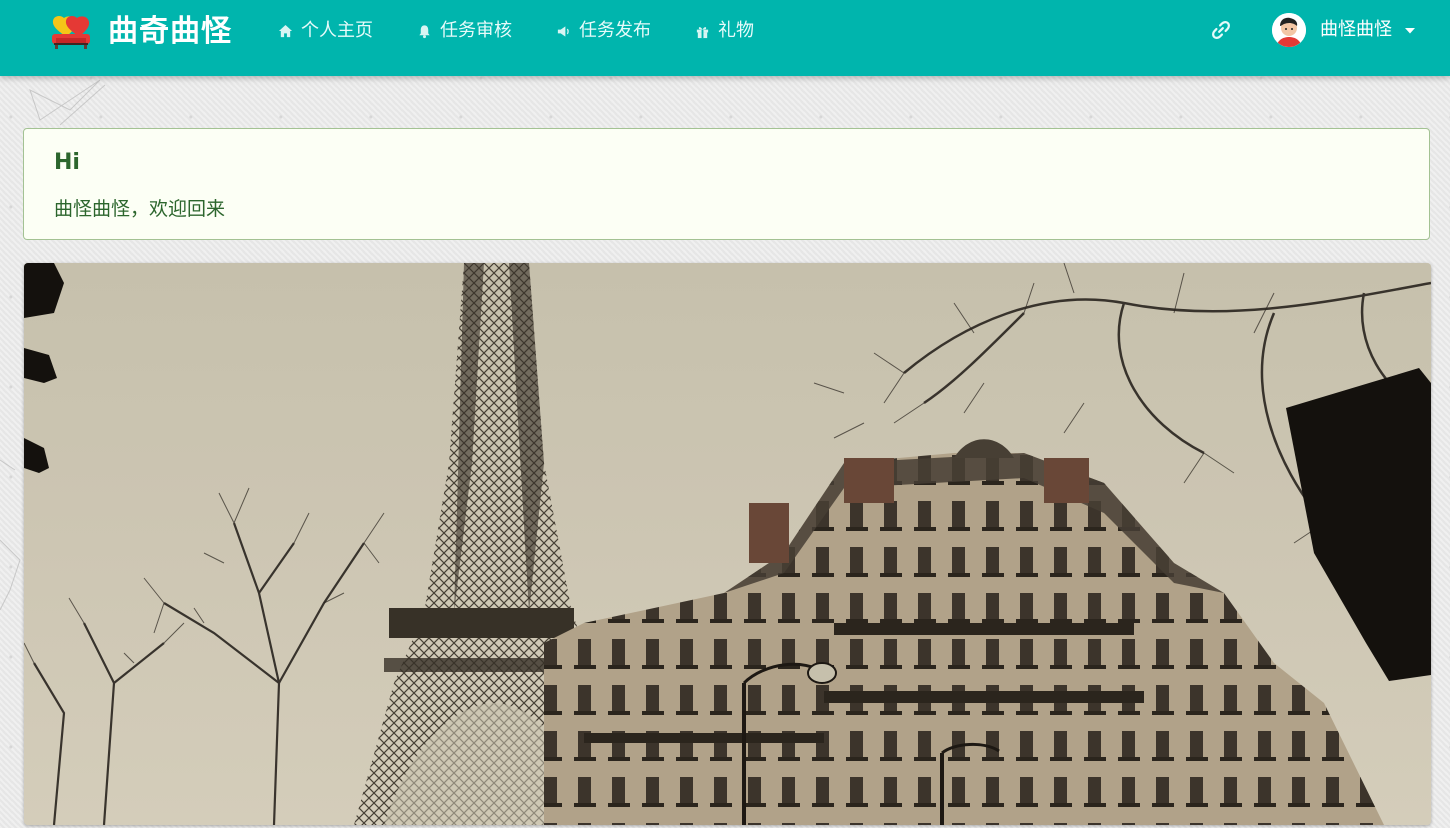  I want to click on avatar-icon, so click(1289, 30).